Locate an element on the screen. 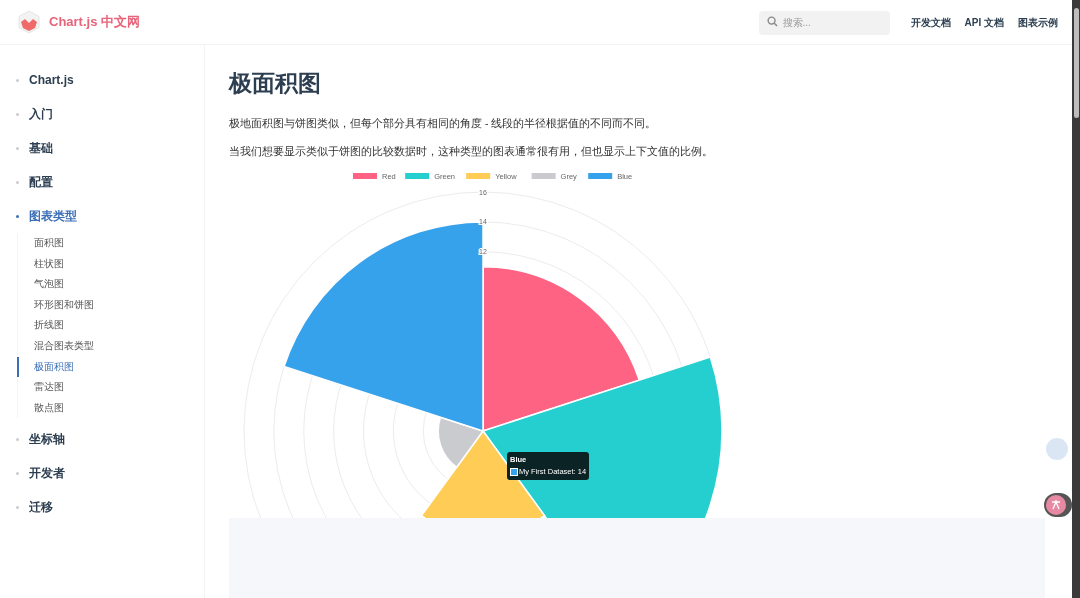 The image size is (1080, 598). sidebar-item: 坐标轴 is located at coordinates (47, 439).